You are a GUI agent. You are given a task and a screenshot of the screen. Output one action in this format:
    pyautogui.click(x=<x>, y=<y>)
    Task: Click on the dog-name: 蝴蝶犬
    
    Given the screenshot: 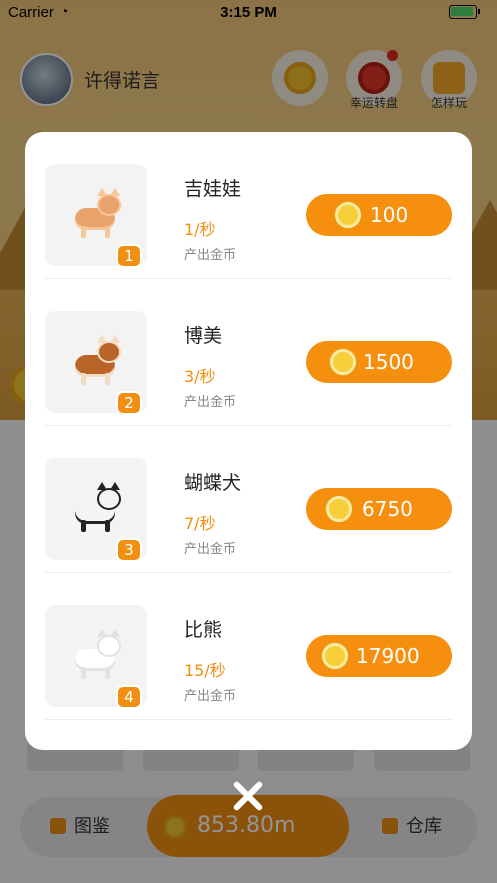 What is the action you would take?
    pyautogui.click(x=213, y=483)
    